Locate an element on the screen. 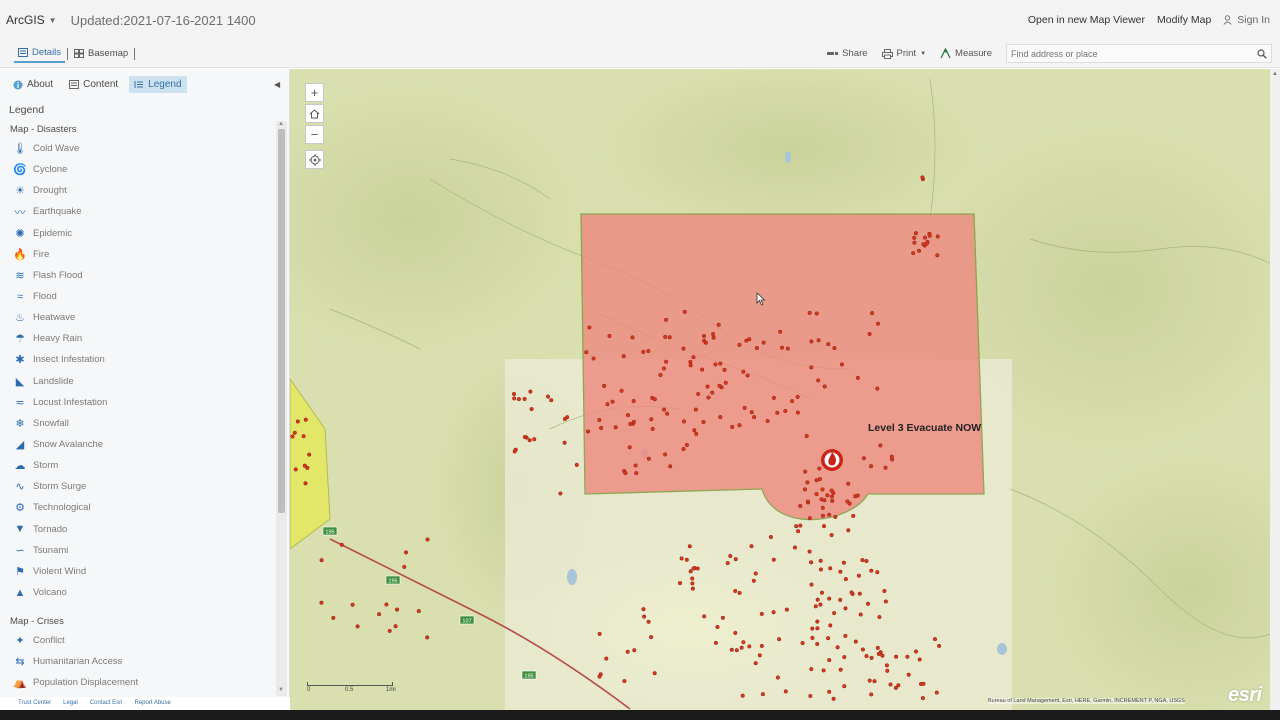 This screenshot has height=720, width=1280. wildfire-marker is located at coordinates (832, 460).